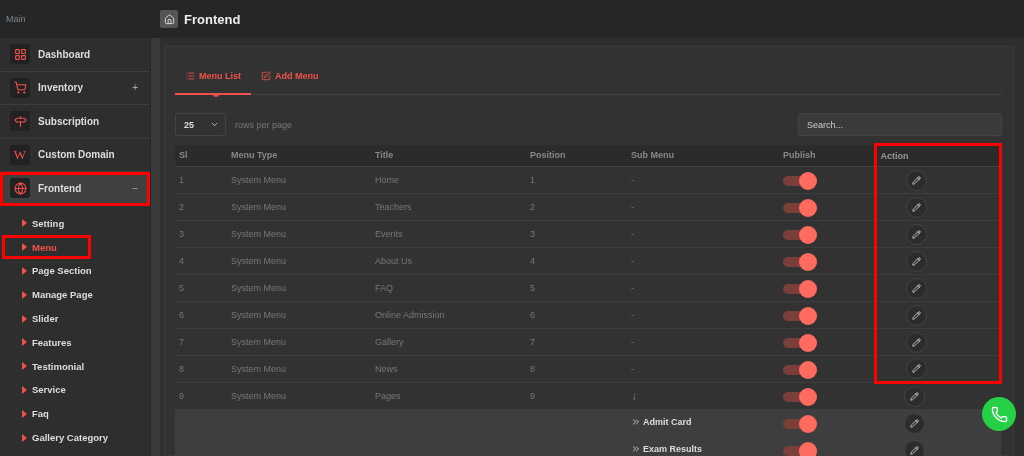 Image resolution: width=1024 pixels, height=456 pixels. Describe the element at coordinates (46, 390) in the screenshot. I see `submenu-item: Service` at that location.